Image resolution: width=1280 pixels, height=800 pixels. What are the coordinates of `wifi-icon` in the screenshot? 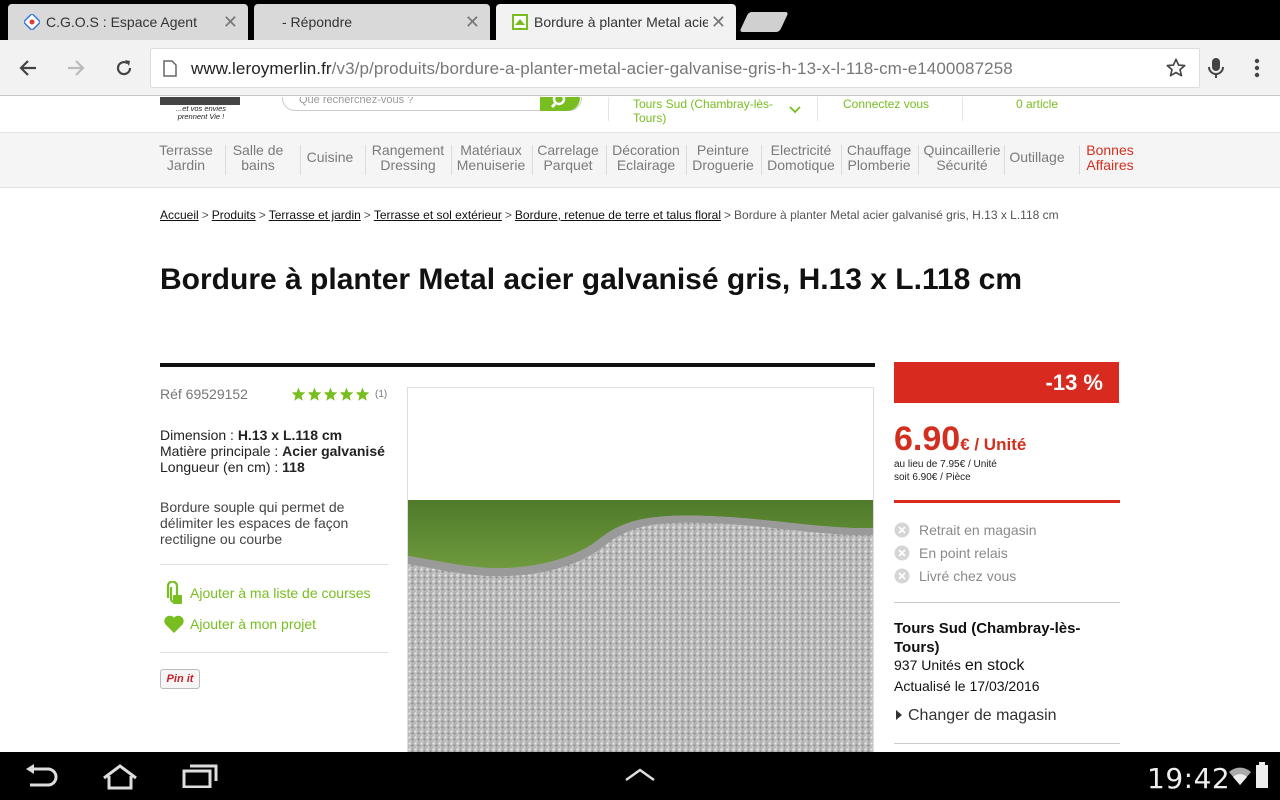 It's located at (1240, 777).